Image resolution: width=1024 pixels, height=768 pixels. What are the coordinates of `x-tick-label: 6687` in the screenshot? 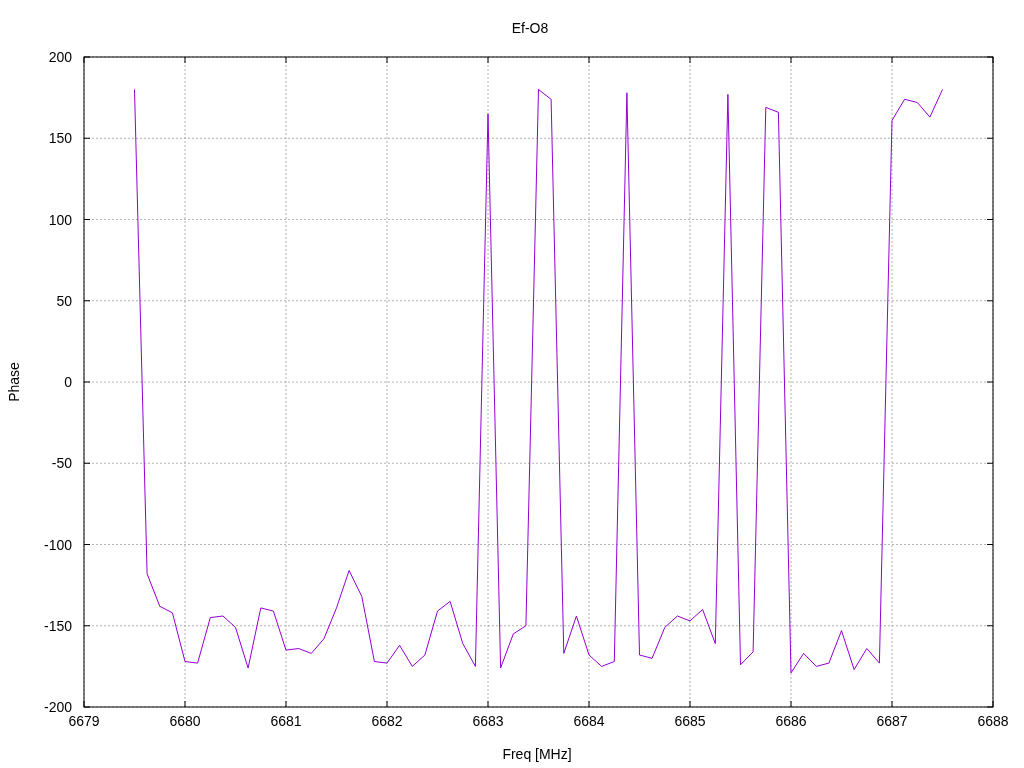 It's located at (892, 721).